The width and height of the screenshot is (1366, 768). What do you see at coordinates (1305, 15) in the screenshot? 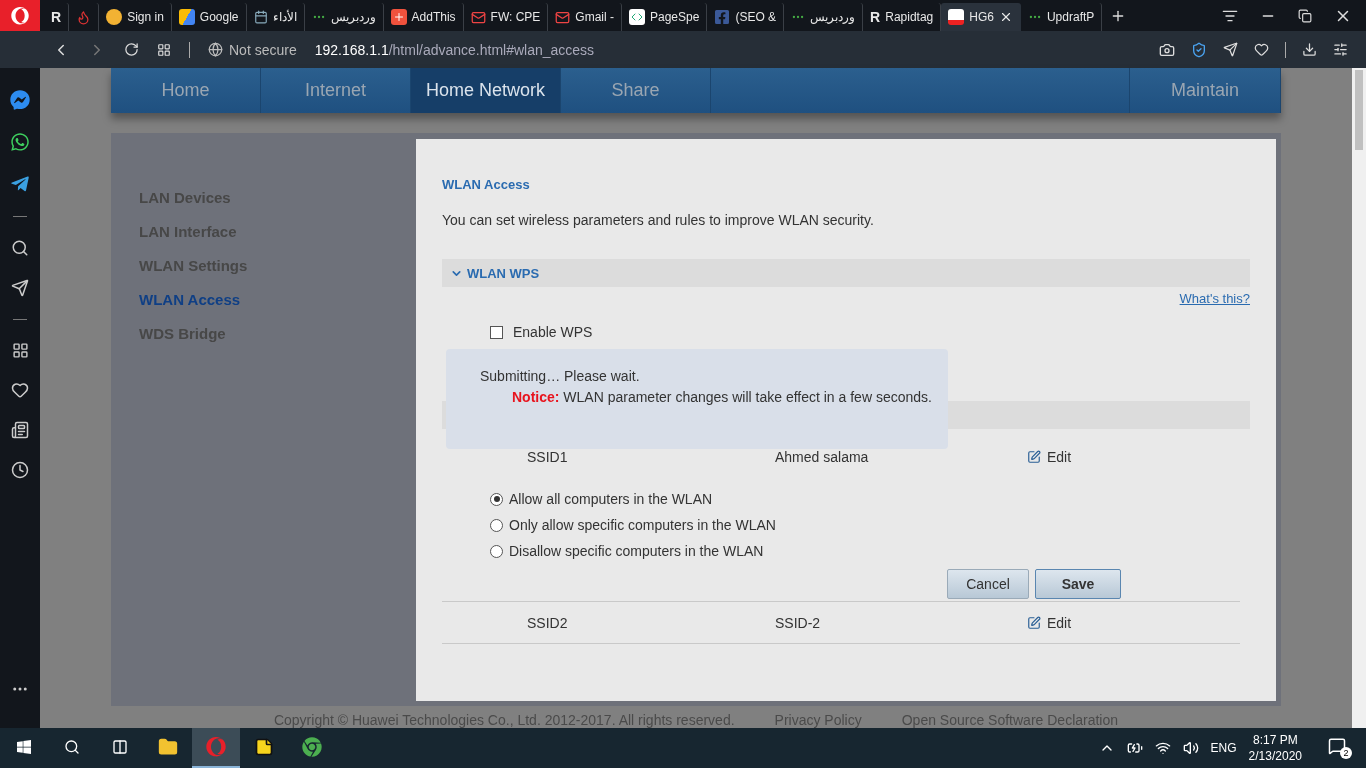
I see `restore-icon` at bounding box center [1305, 15].